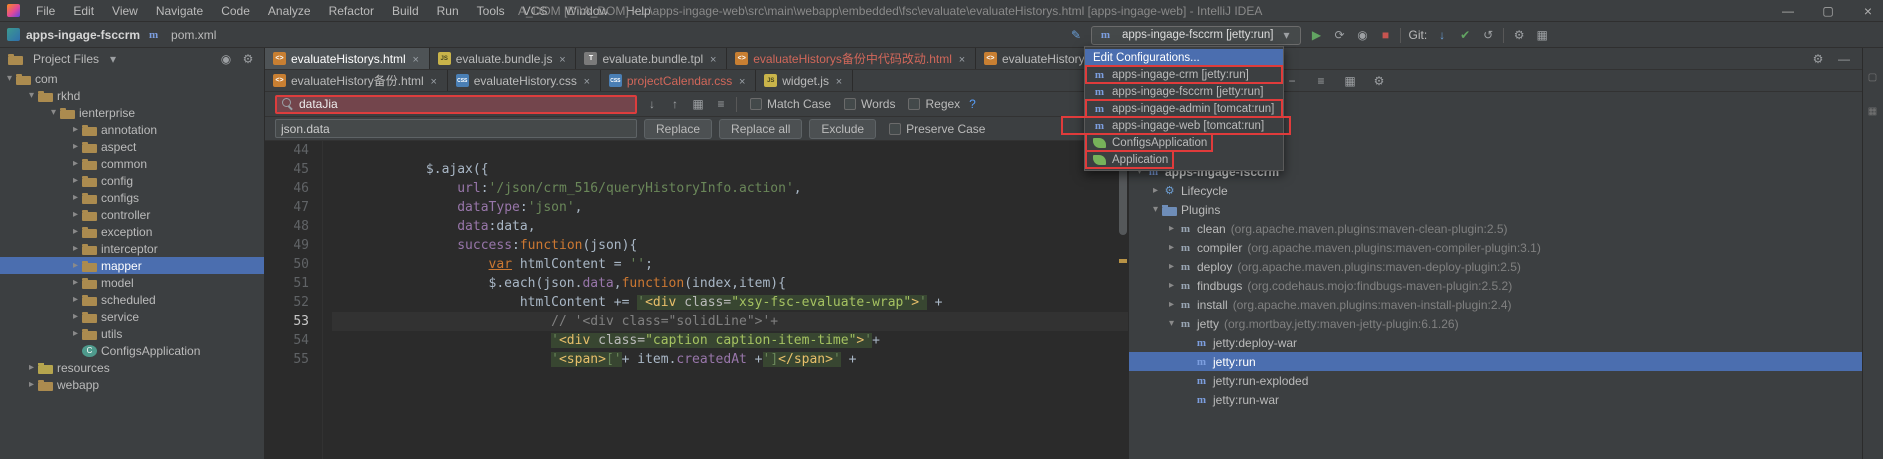  What do you see at coordinates (83, 11) in the screenshot?
I see `menu-edit: Edit` at bounding box center [83, 11].